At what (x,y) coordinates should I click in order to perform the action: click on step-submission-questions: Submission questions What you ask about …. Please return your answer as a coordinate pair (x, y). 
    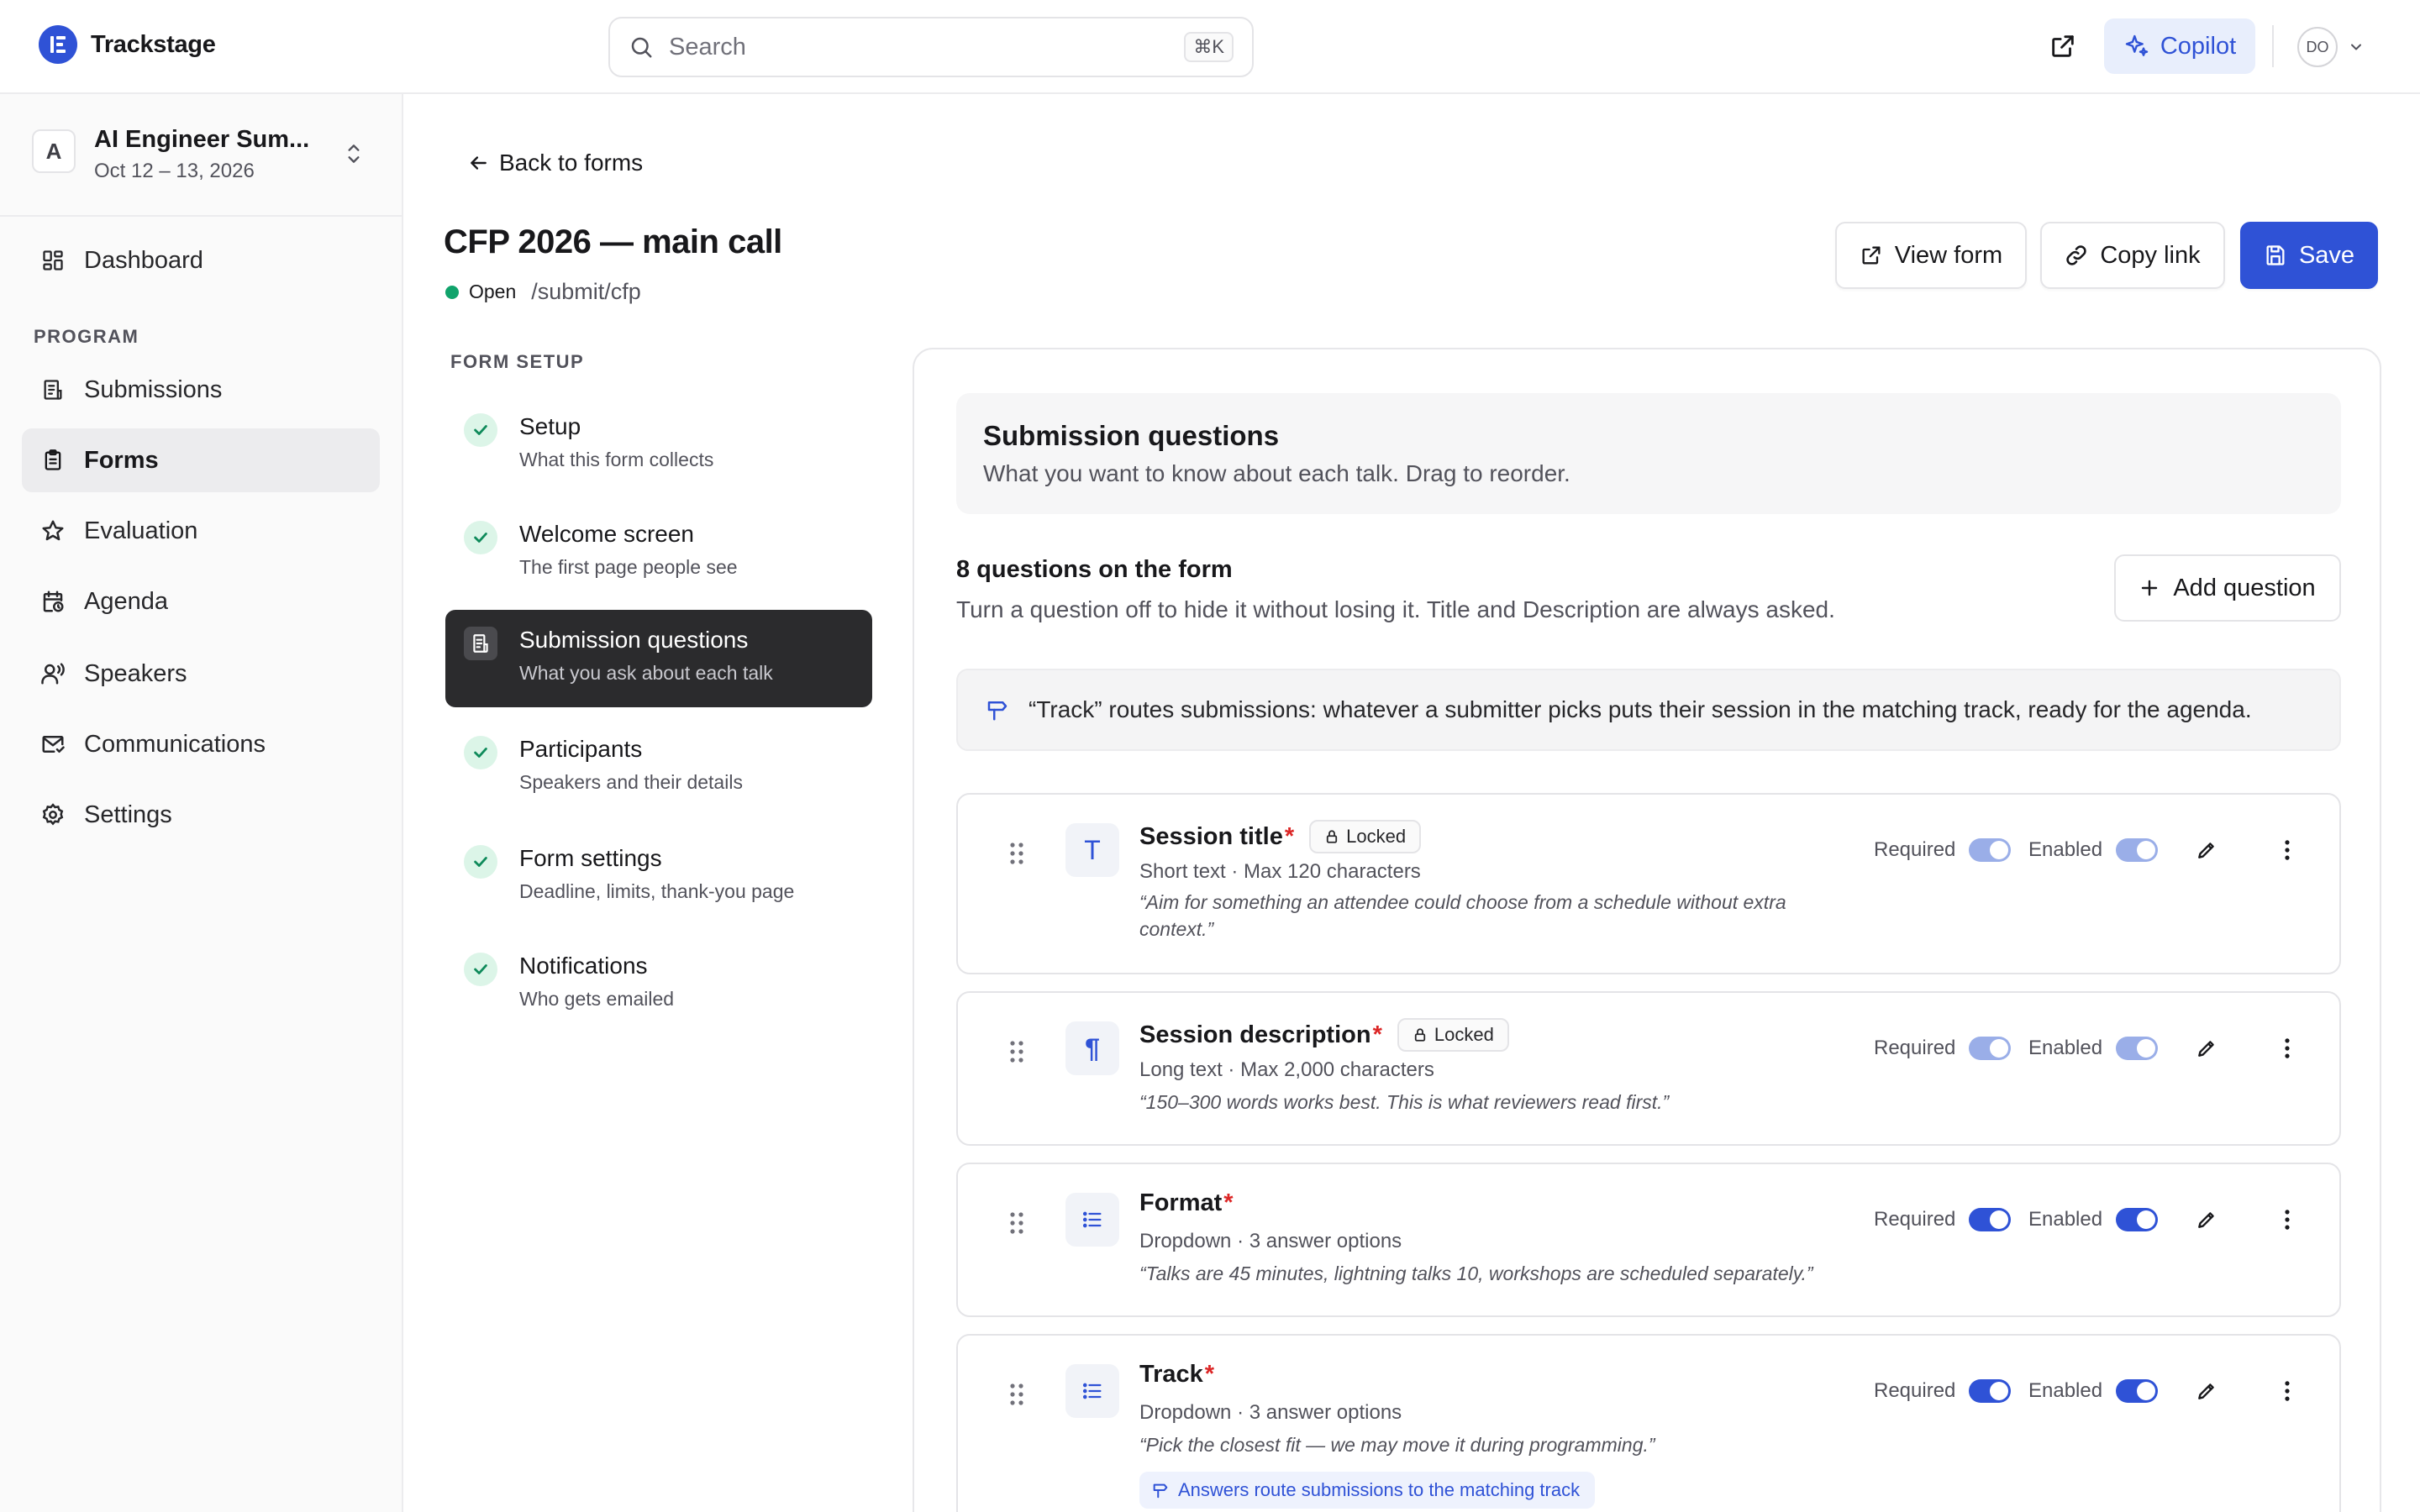
    Looking at the image, I should click on (658, 658).